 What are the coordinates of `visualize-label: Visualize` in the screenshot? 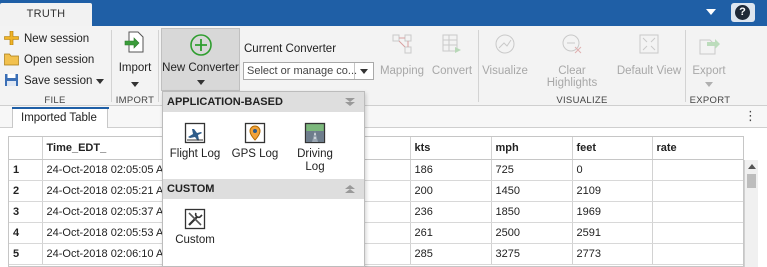 It's located at (505, 71).